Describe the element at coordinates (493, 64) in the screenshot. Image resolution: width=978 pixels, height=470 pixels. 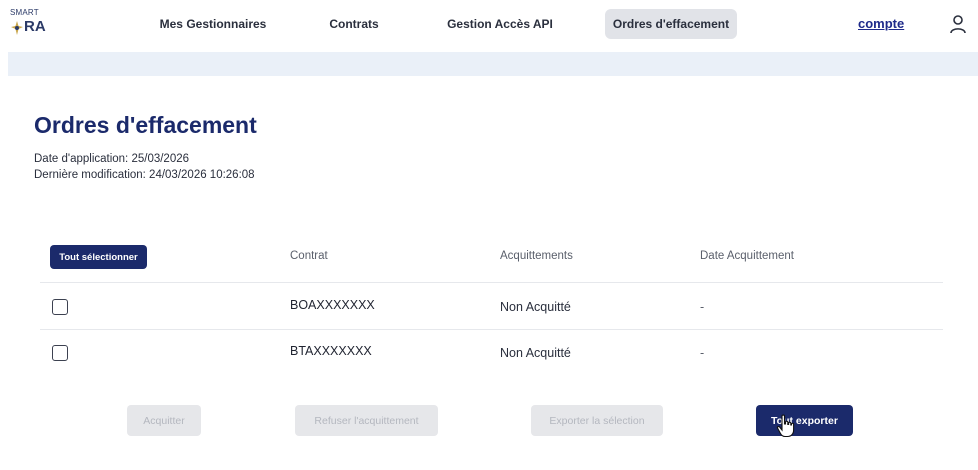
I see `header-band` at that location.